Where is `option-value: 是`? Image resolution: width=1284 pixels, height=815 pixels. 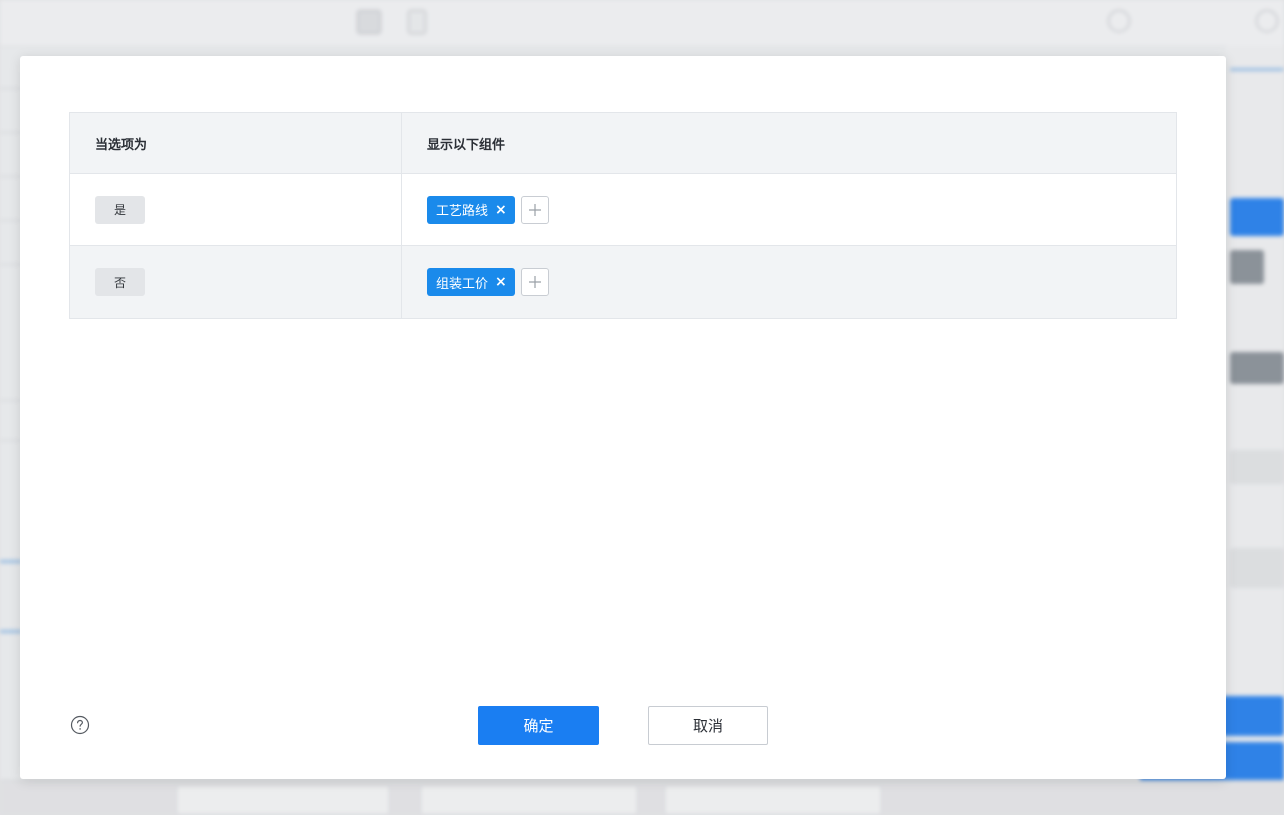
option-value: 是 is located at coordinates (120, 209).